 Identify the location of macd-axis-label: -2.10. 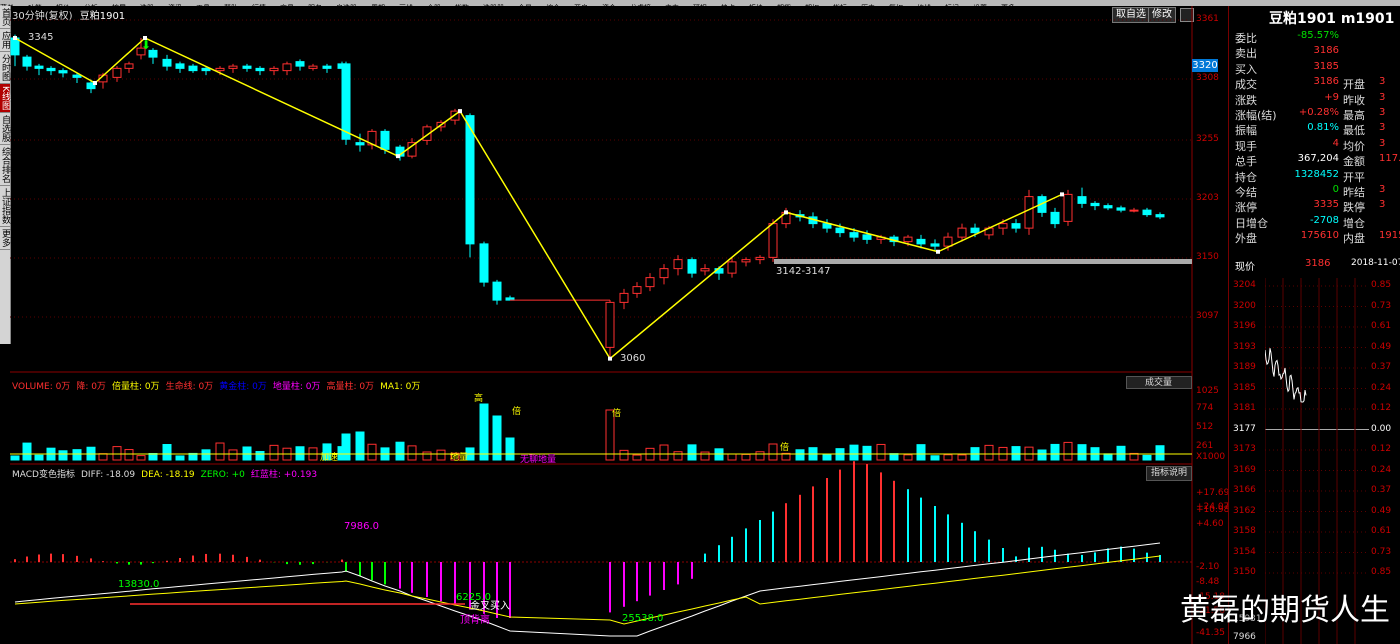
(1208, 567).